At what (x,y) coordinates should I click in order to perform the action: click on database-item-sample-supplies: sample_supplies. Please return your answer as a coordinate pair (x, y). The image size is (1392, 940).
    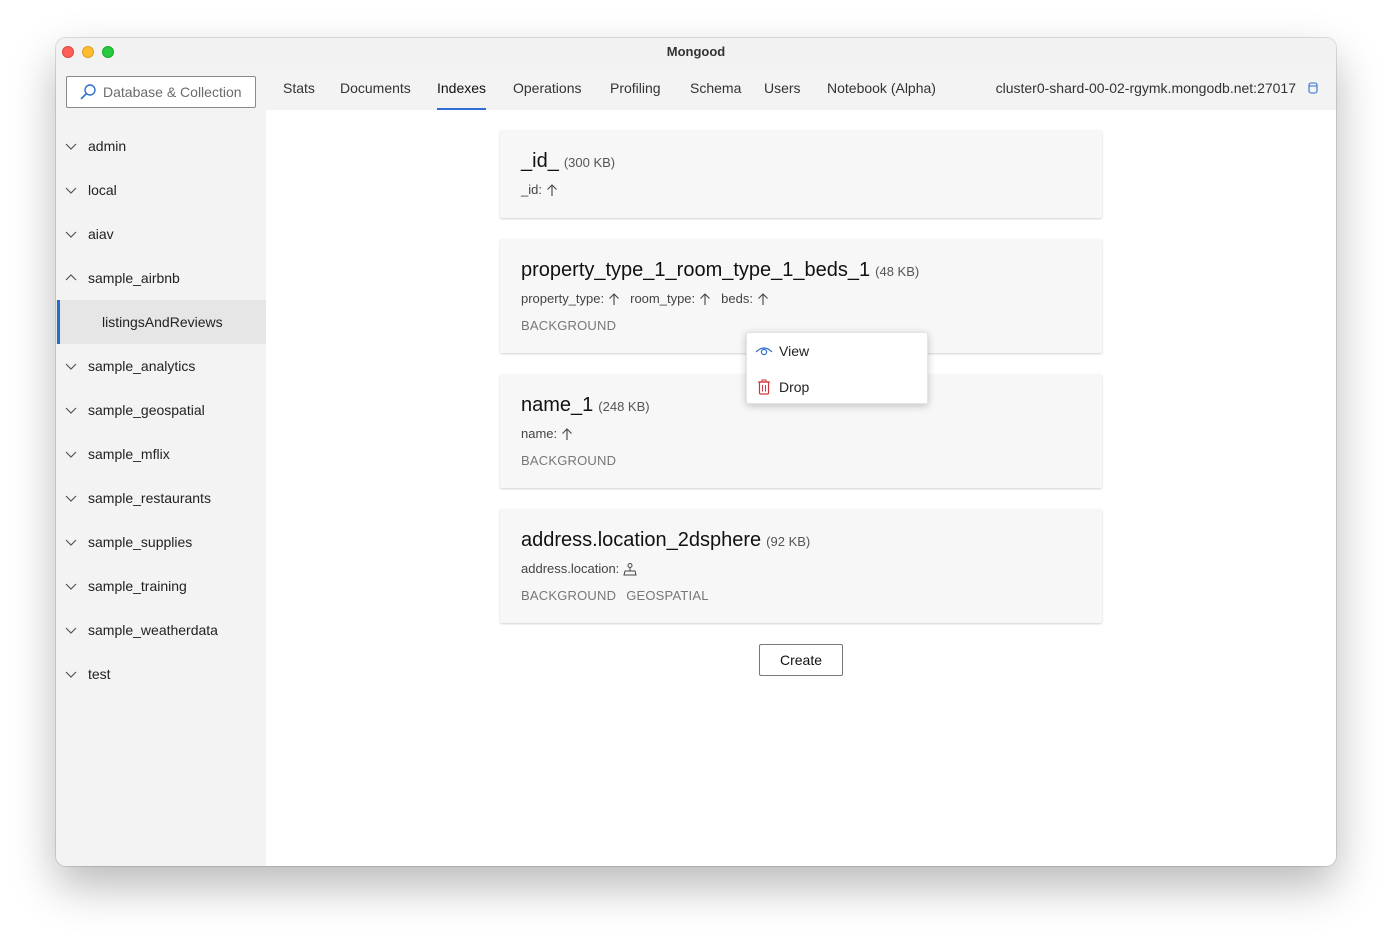
    Looking at the image, I should click on (161, 542).